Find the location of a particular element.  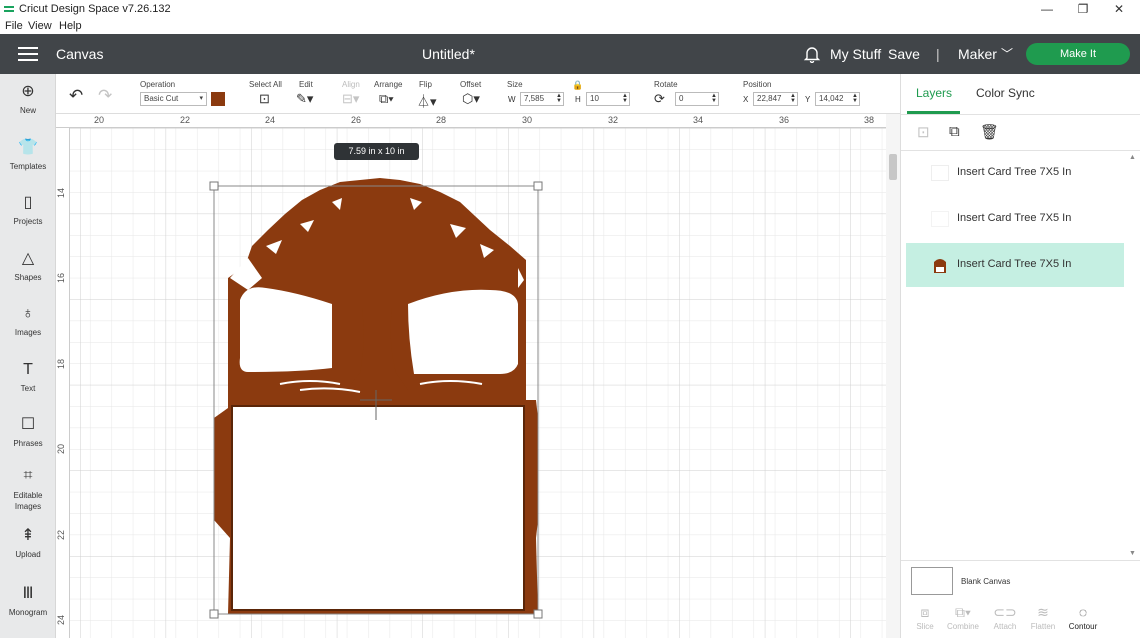

x-position-input: 22,847 ▲ ▼ is located at coordinates (775, 99).